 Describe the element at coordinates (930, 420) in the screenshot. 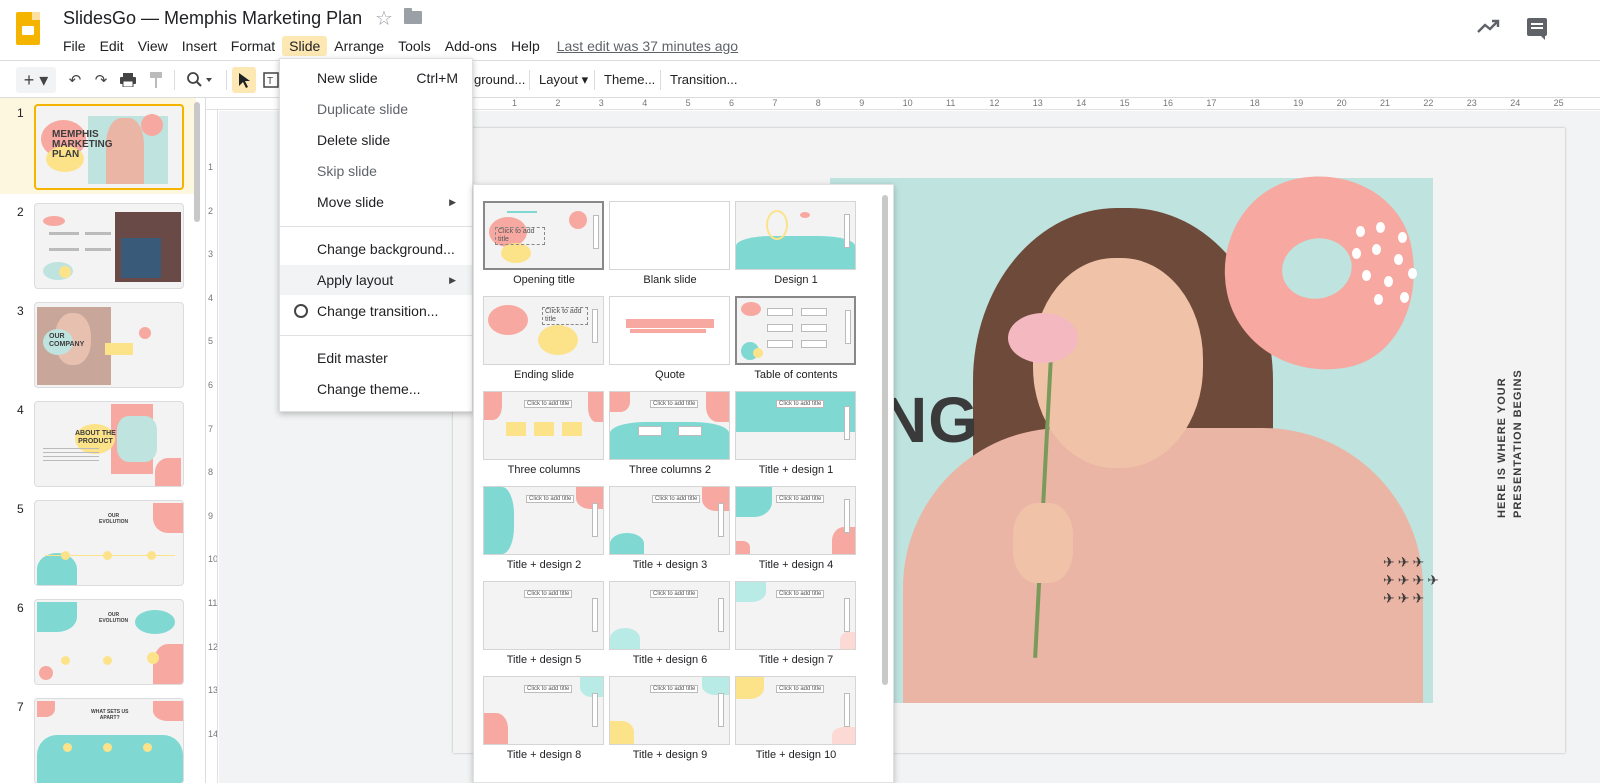

I see `slide-title-partial: NG` at that location.